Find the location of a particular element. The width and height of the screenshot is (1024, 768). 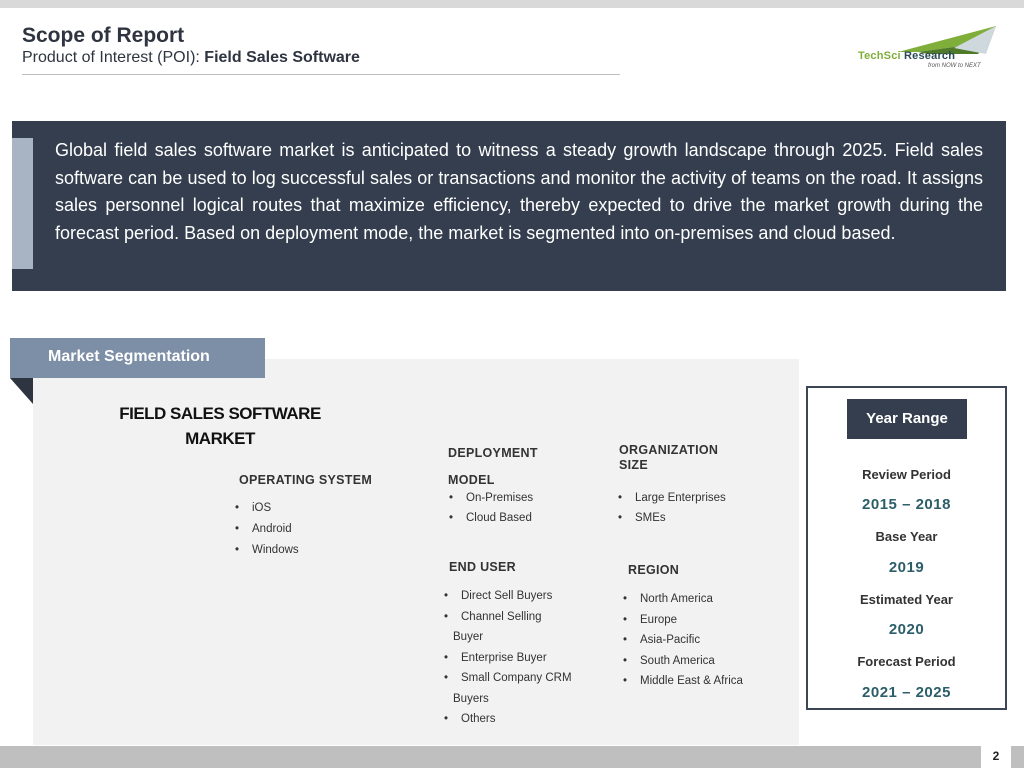

region-item: Middle East & Africa is located at coordinates (683, 681).